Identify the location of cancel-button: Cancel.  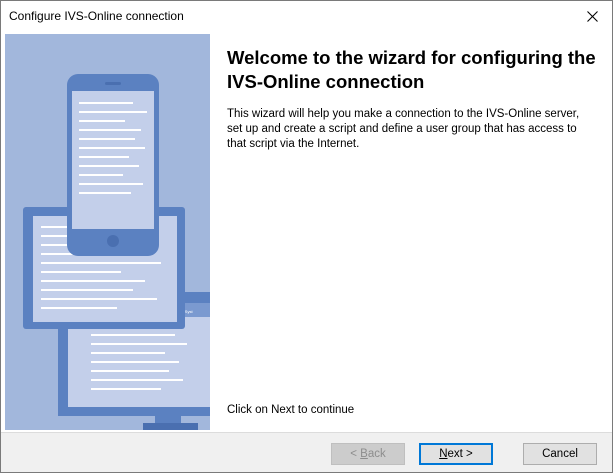
(560, 454).